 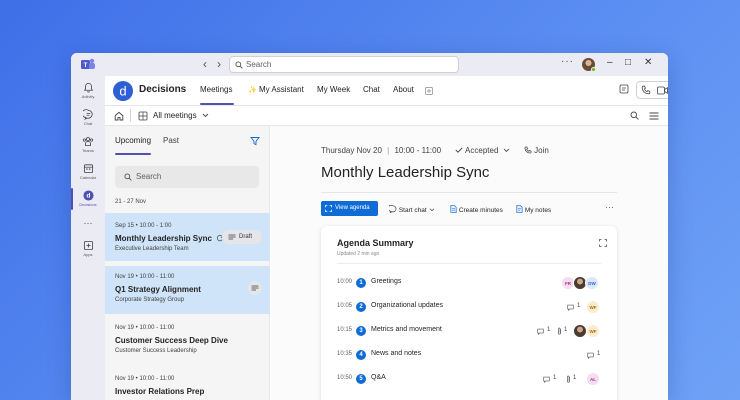 I want to click on meeting-when: Nov 19 • 10:00 - 11:00, so click(x=145, y=277).